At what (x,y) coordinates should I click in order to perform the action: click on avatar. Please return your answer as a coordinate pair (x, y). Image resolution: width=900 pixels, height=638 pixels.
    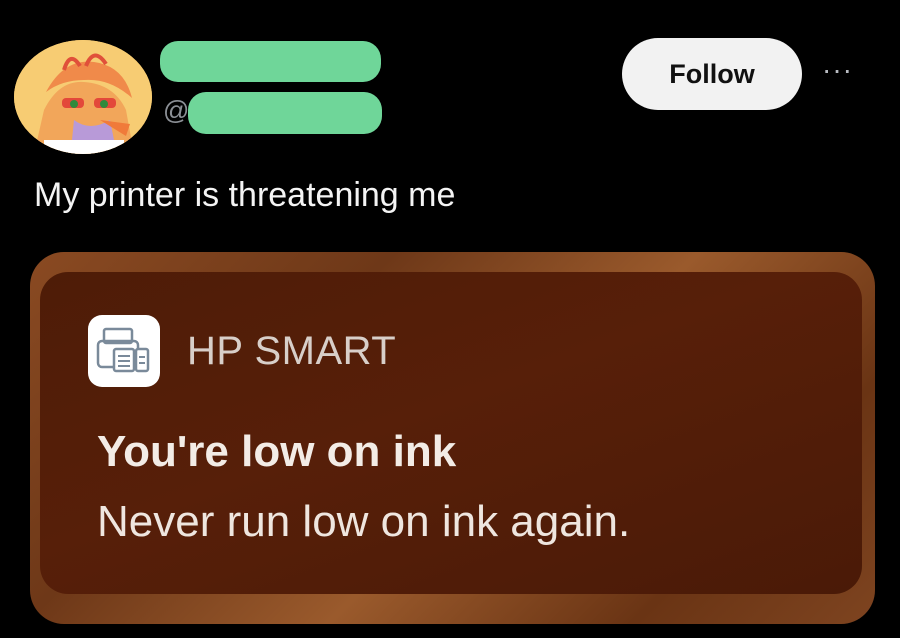
    Looking at the image, I should click on (83, 97).